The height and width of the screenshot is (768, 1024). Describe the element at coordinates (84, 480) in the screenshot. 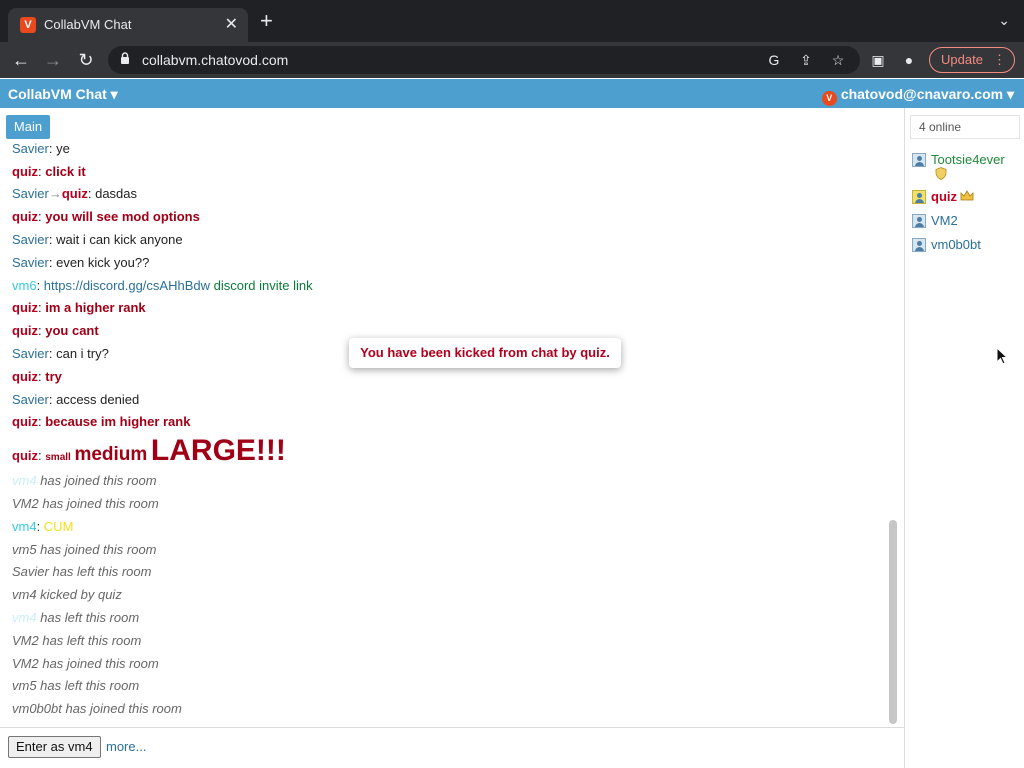

I see `system-message: vm4 has joined this room` at that location.